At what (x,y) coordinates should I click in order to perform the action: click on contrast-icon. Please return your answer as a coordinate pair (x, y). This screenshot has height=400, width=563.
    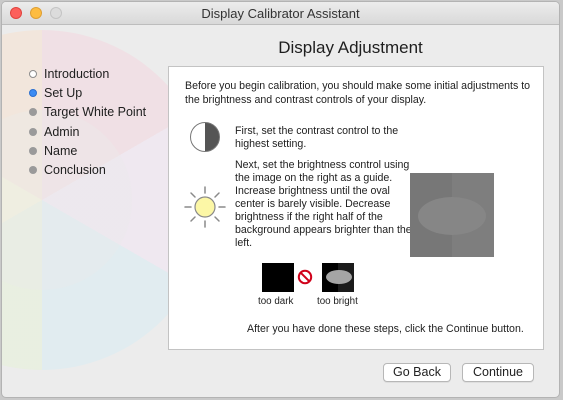
    Looking at the image, I should click on (205, 137).